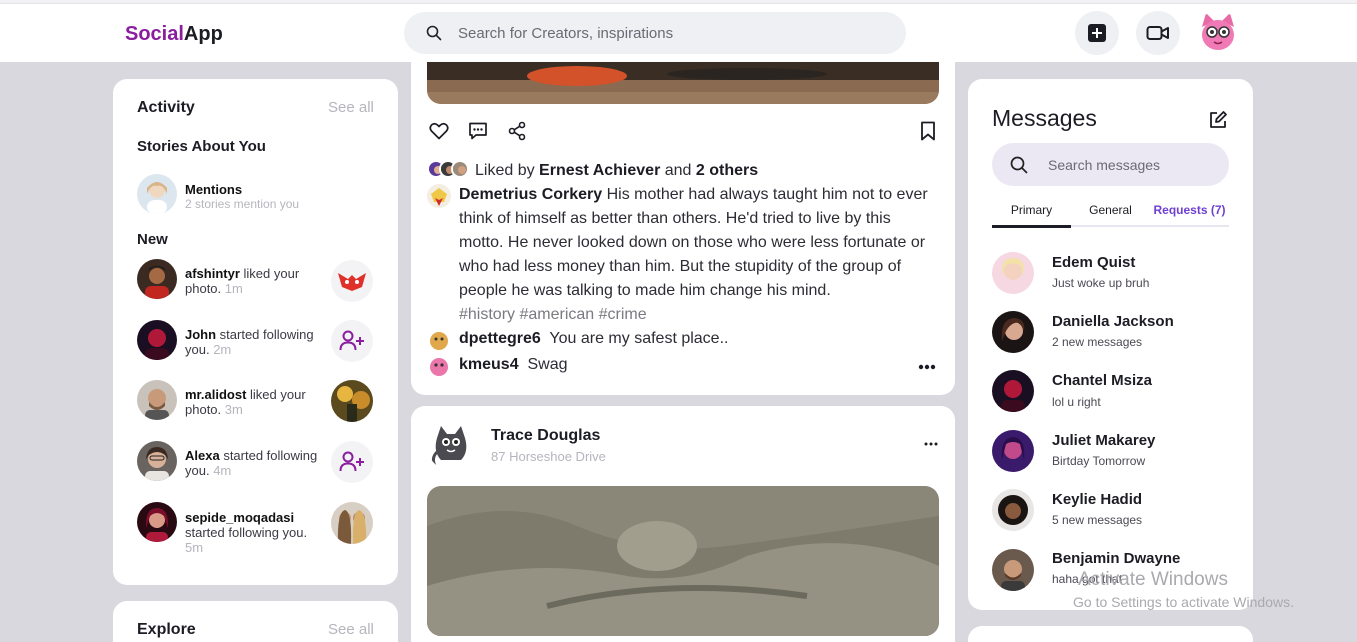  Describe the element at coordinates (658, 33) in the screenshot. I see `creator-search-input` at that location.